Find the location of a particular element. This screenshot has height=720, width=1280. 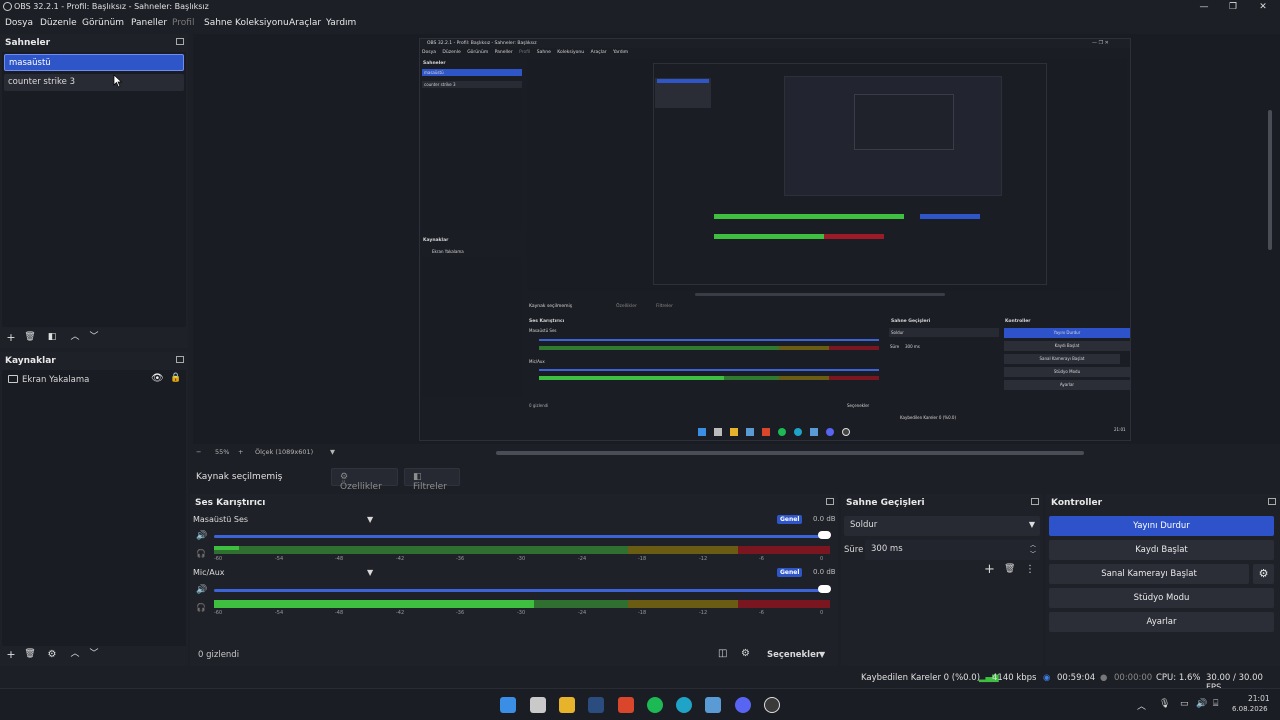

scene-filters-icon: ◧ is located at coordinates (52, 338).